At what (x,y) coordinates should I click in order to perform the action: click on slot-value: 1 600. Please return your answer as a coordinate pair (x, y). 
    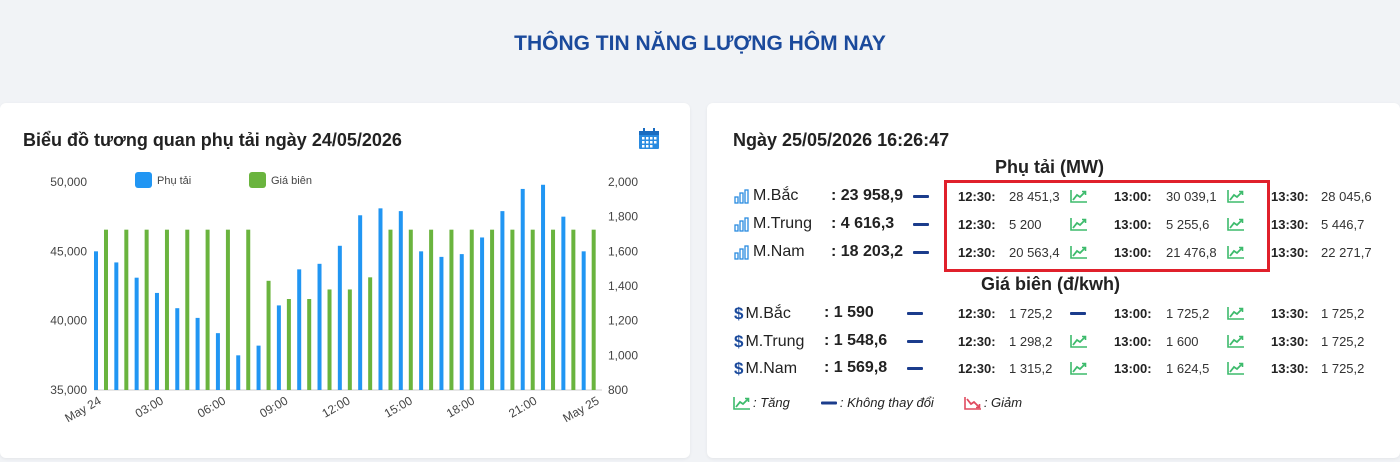
    Looking at the image, I should click on (1182, 341).